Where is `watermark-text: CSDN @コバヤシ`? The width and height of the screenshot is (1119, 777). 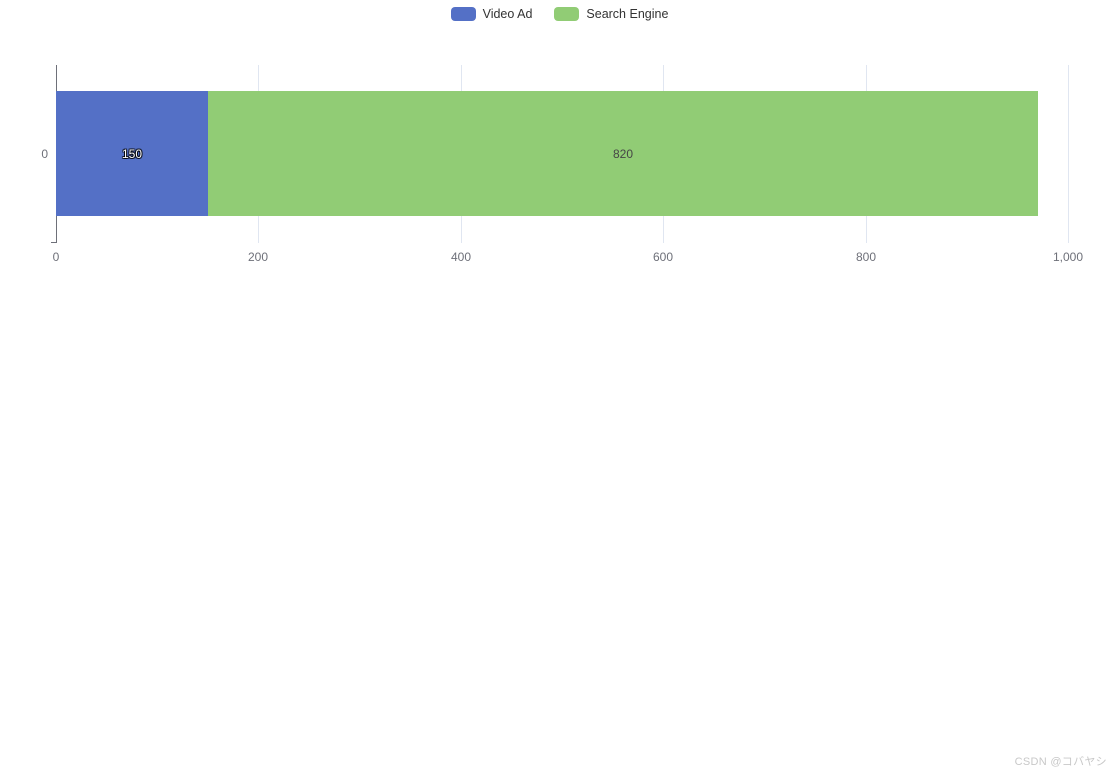 watermark-text: CSDN @コバヤシ is located at coordinates (1060, 762).